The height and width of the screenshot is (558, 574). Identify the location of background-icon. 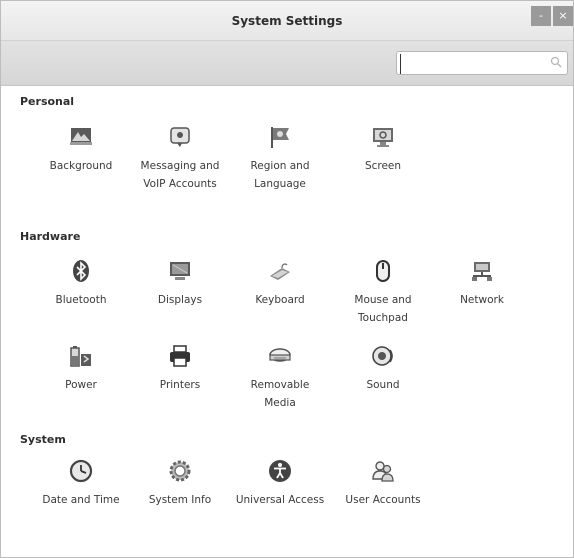
(81, 136).